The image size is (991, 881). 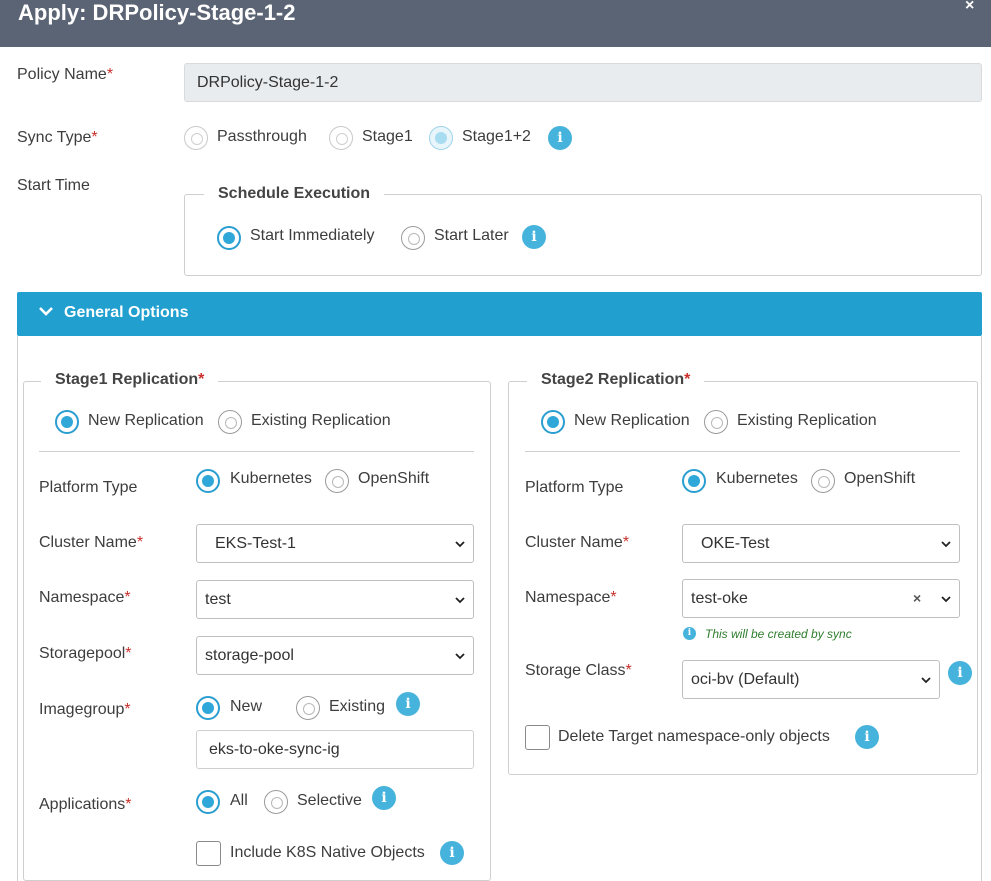 What do you see at coordinates (262, 137) in the screenshot?
I see `sync-type-passthrough-label: Passthrough` at bounding box center [262, 137].